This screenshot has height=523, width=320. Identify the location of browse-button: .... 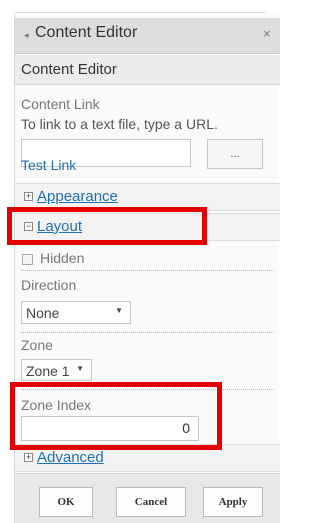
(235, 154).